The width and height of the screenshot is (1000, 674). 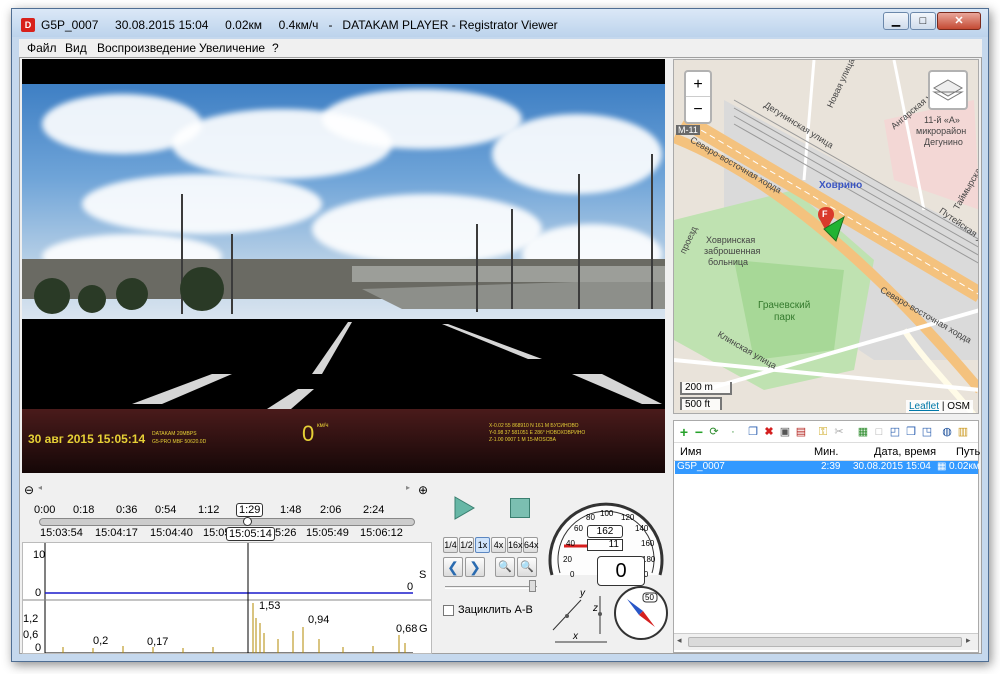 What do you see at coordinates (948, 90) in the screenshot?
I see `layers-icon` at bounding box center [948, 90].